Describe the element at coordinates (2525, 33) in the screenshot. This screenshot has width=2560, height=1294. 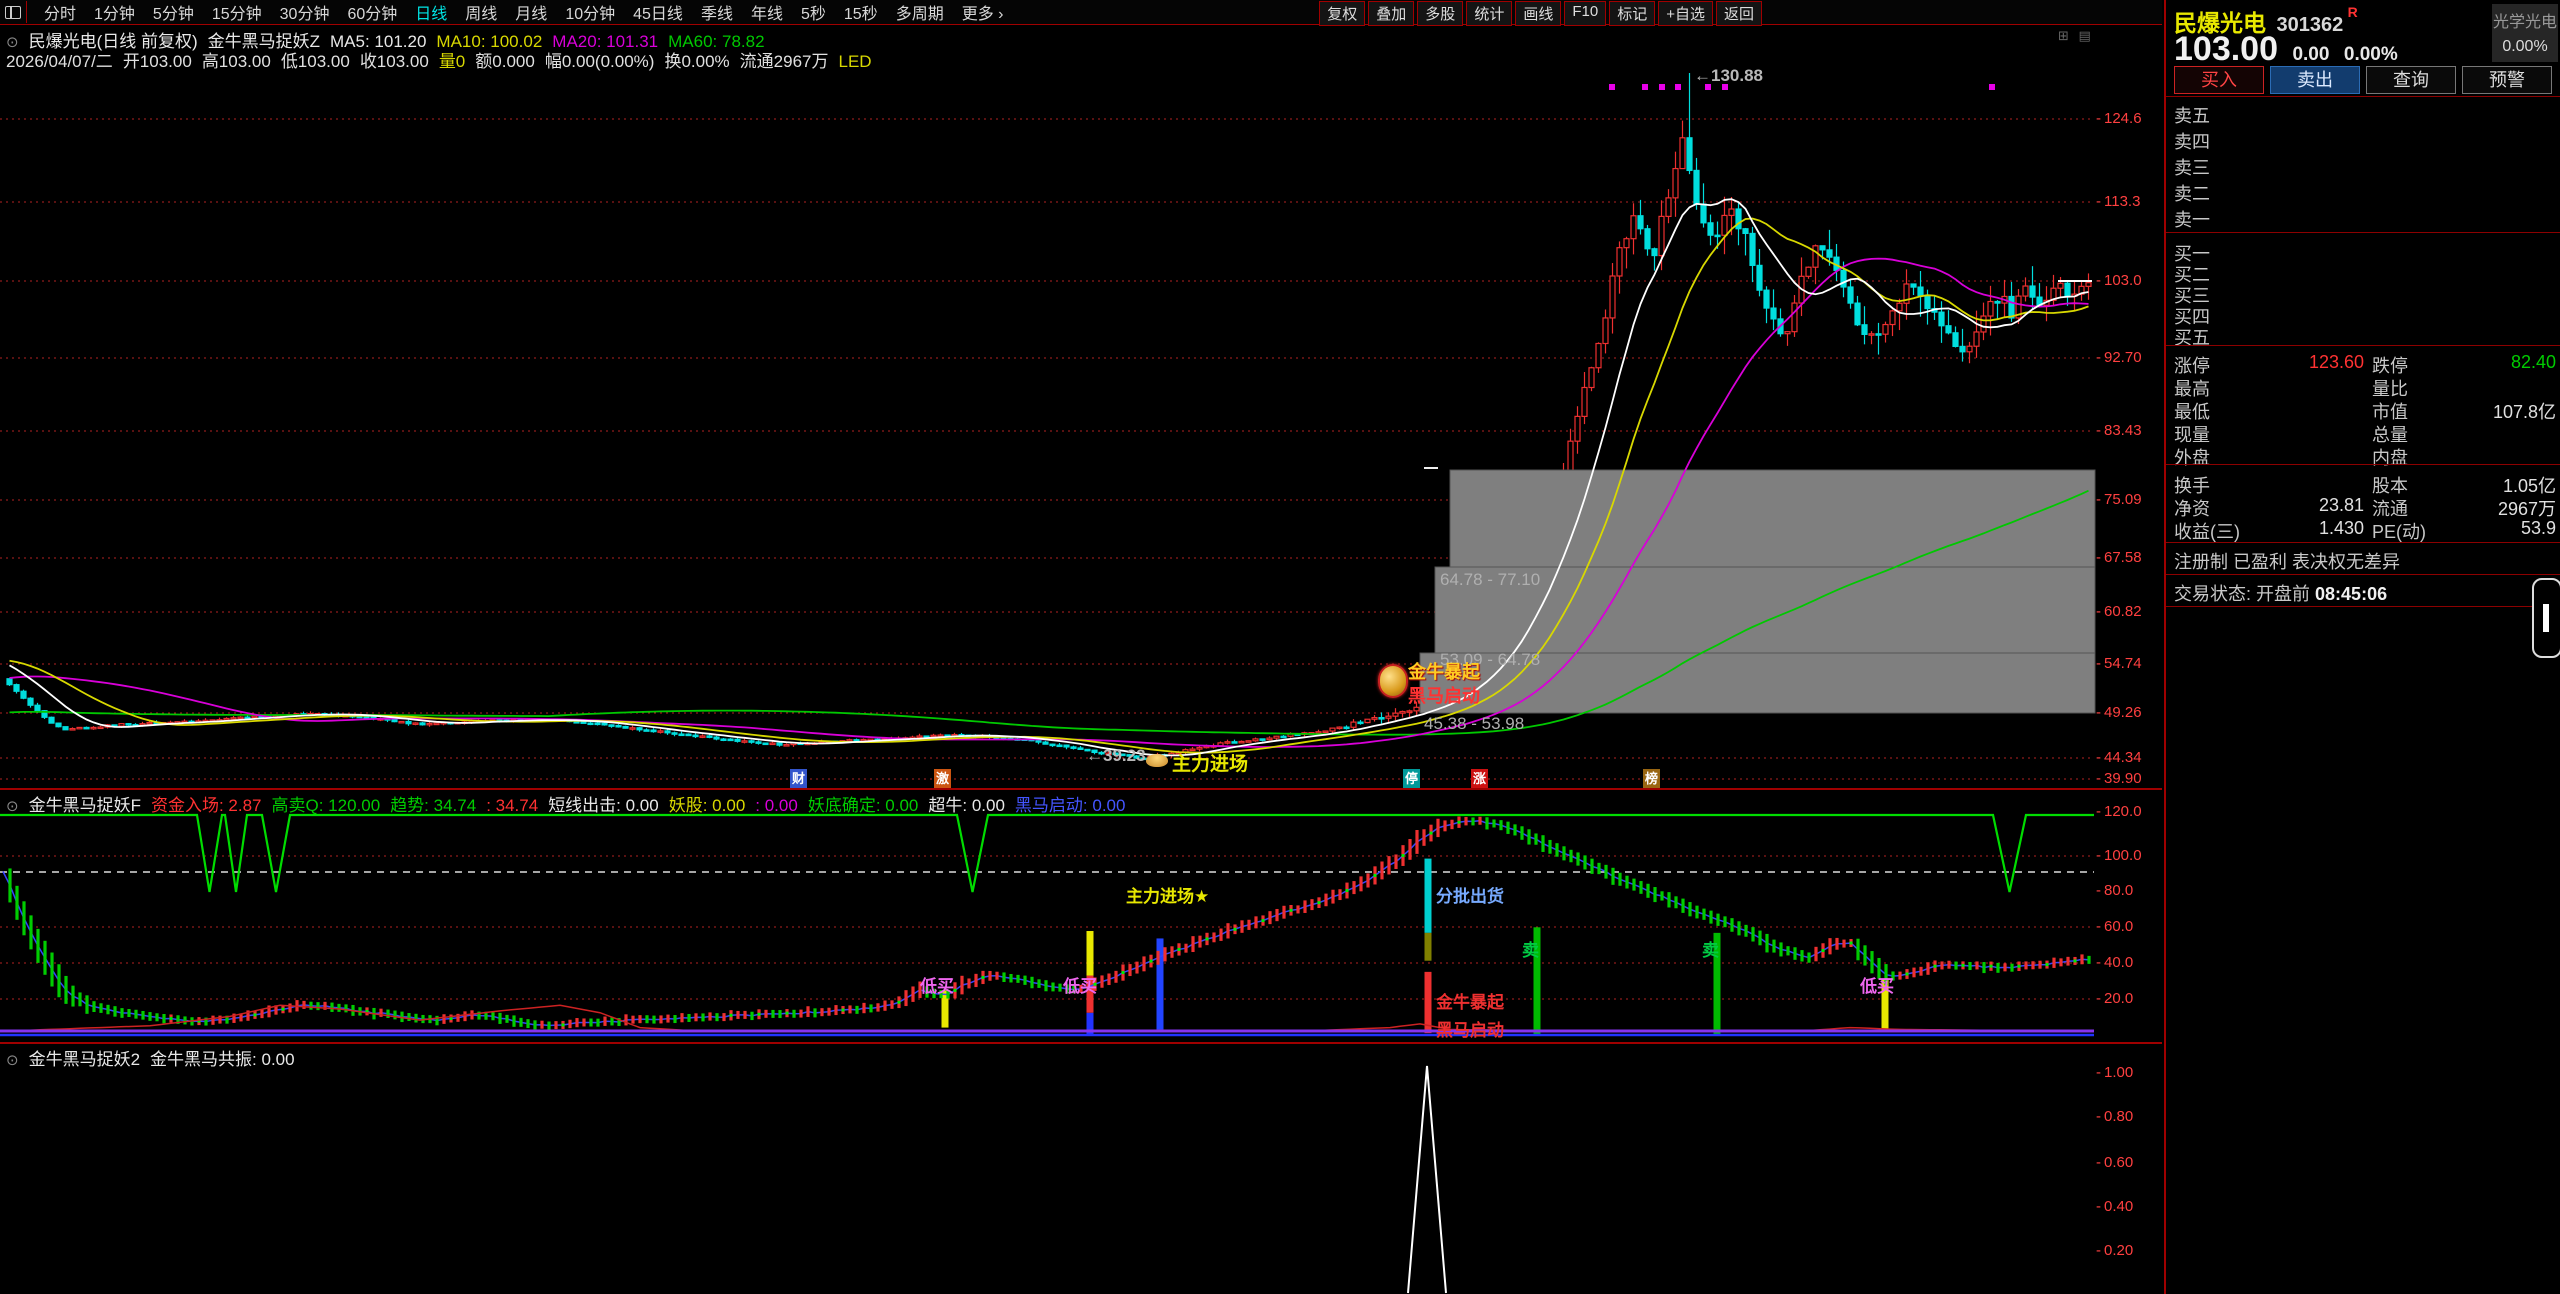
I see `sector-quote-box: 光学光电 0.00%` at that location.